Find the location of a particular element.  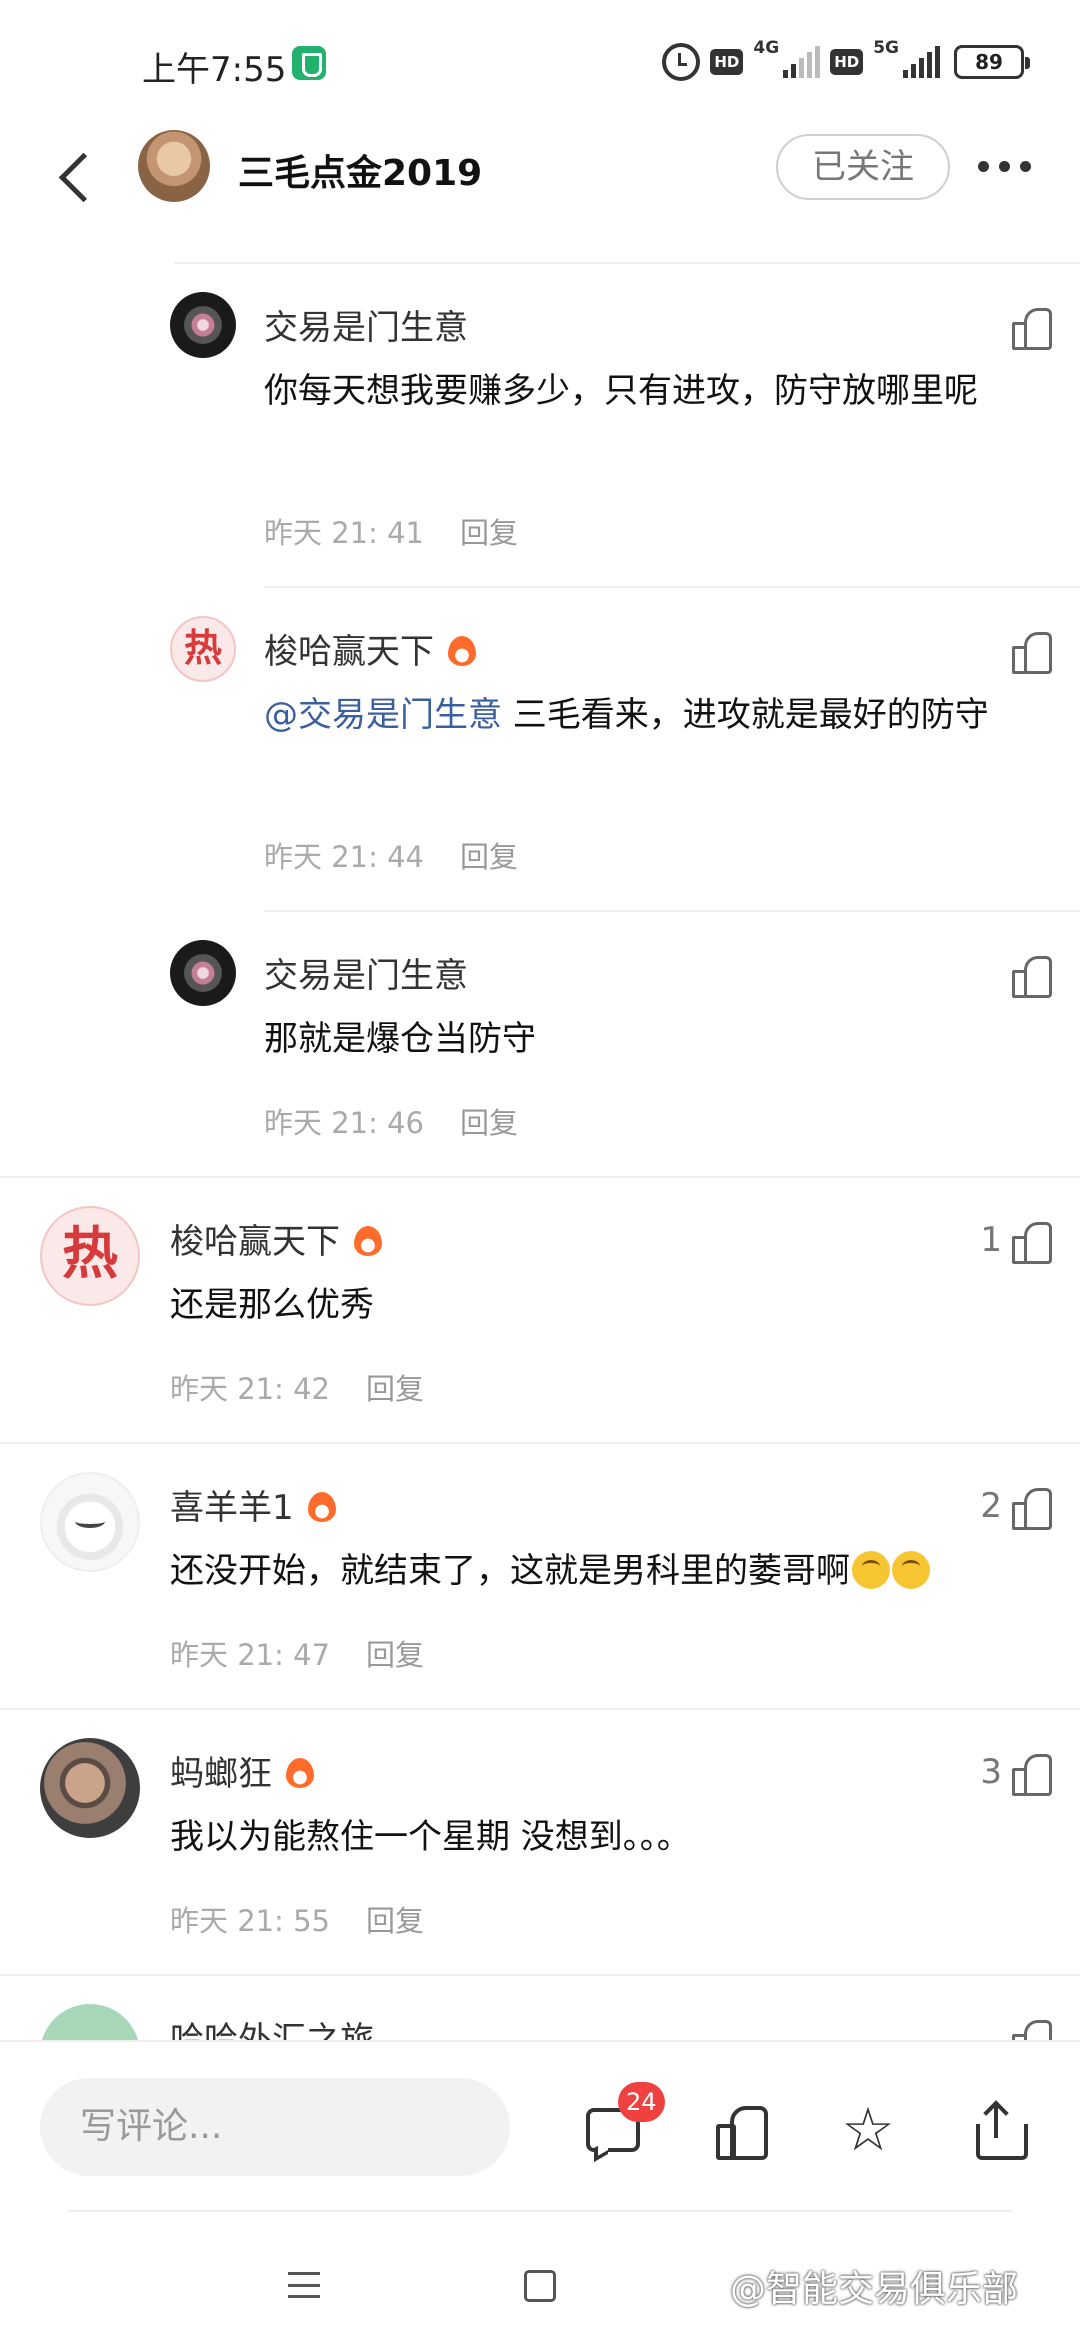

comment-text: 我以为能熬住一个星期 没想到。。。 is located at coordinates (430, 1837).